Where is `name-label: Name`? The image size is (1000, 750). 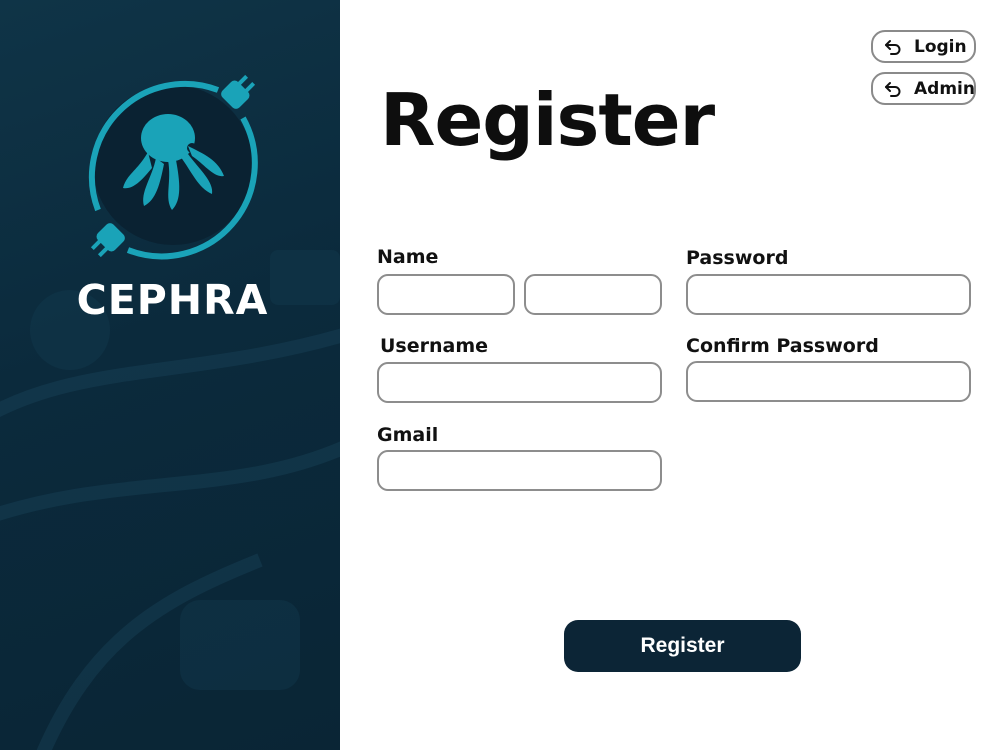 name-label: Name is located at coordinates (408, 257).